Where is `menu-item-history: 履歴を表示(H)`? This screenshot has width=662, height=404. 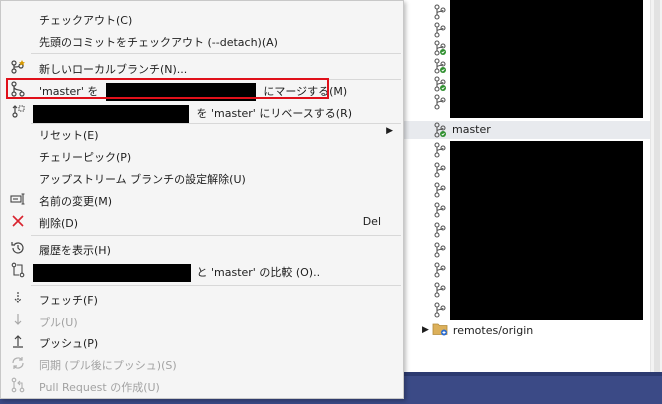
menu-item-history: 履歴を表示(H) is located at coordinates (202, 248).